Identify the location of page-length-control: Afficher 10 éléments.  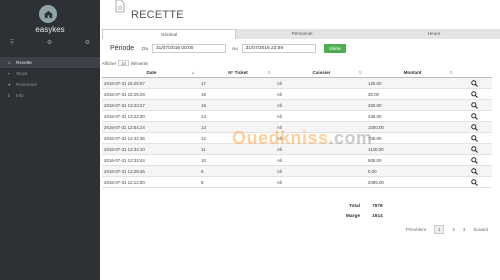
(125, 63).